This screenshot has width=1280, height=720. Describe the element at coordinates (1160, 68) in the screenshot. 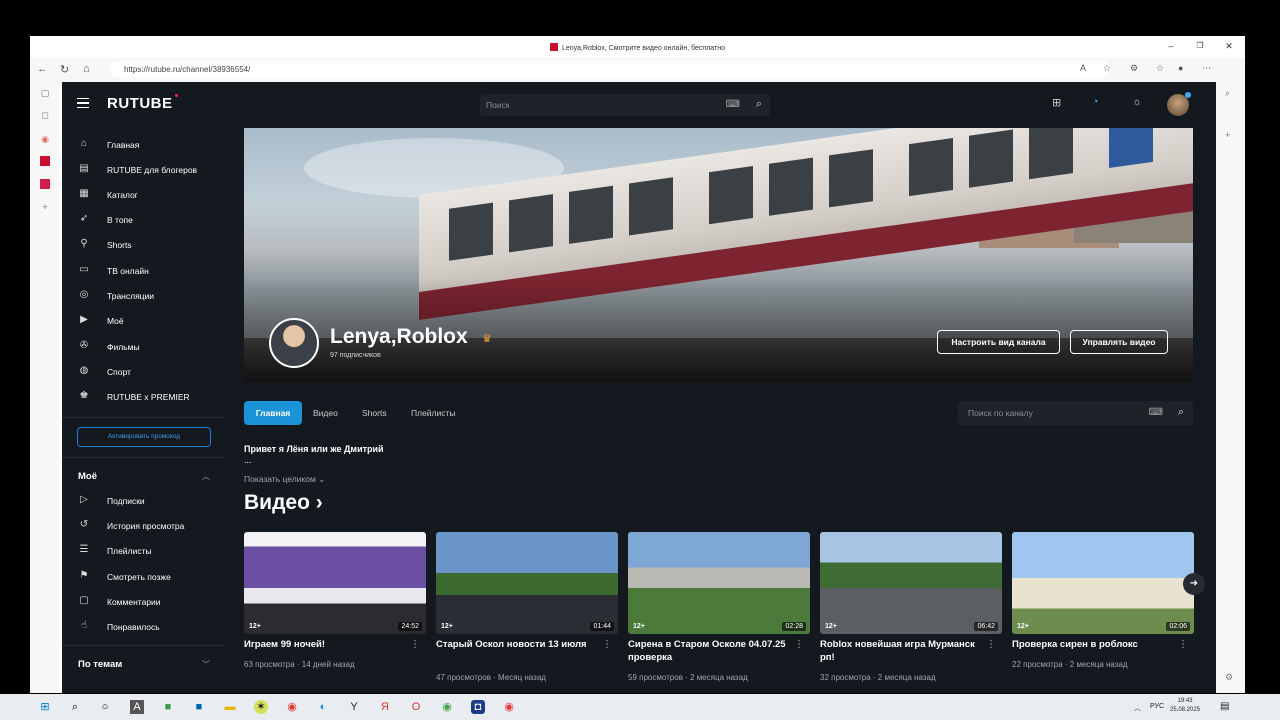

I see `collections-icon: ☆` at that location.